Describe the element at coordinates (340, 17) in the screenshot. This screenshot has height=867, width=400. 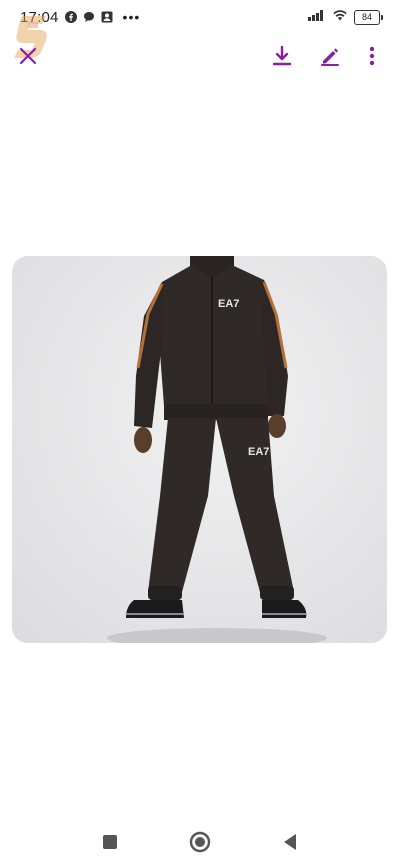
I see `wifi-icon` at that location.